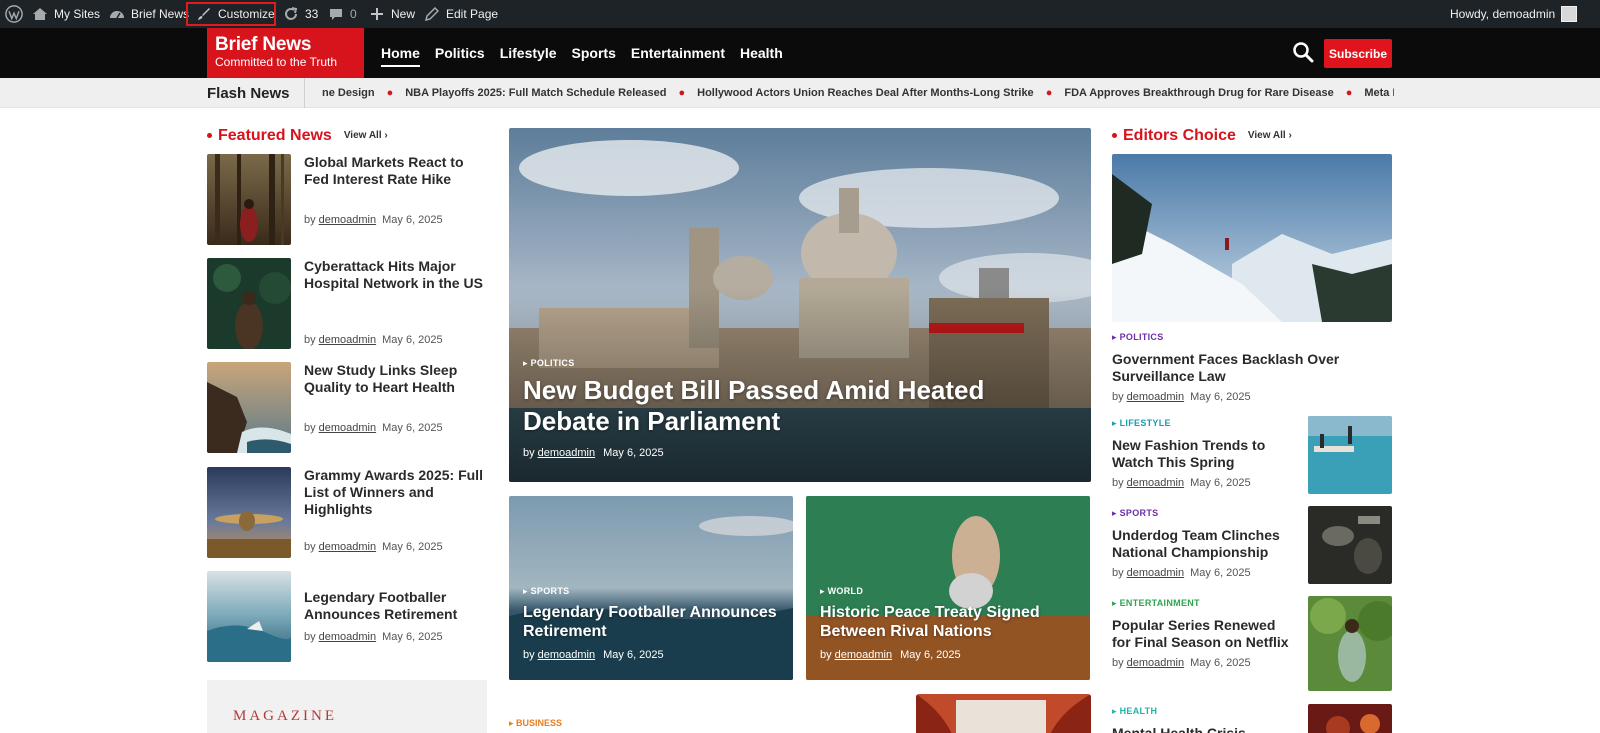  I want to click on article-meta: by demoadmin May 6, 2025, so click(593, 655).